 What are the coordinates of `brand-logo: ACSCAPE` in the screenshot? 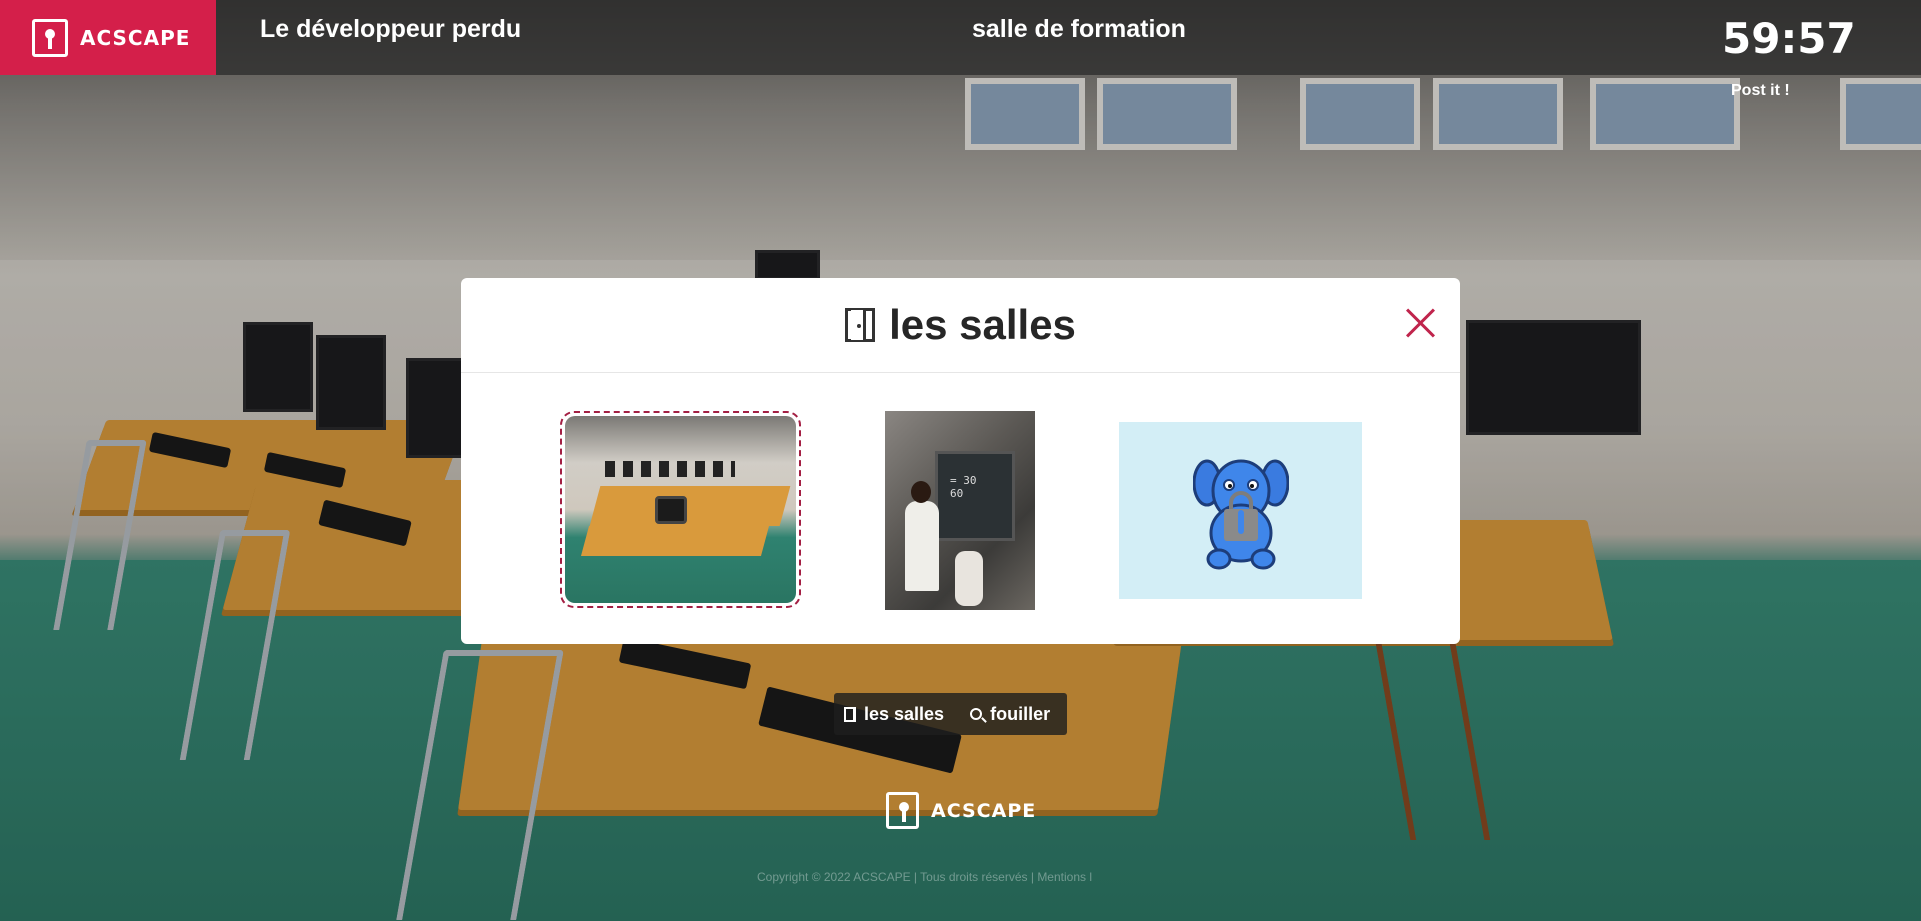 It's located at (108, 37).